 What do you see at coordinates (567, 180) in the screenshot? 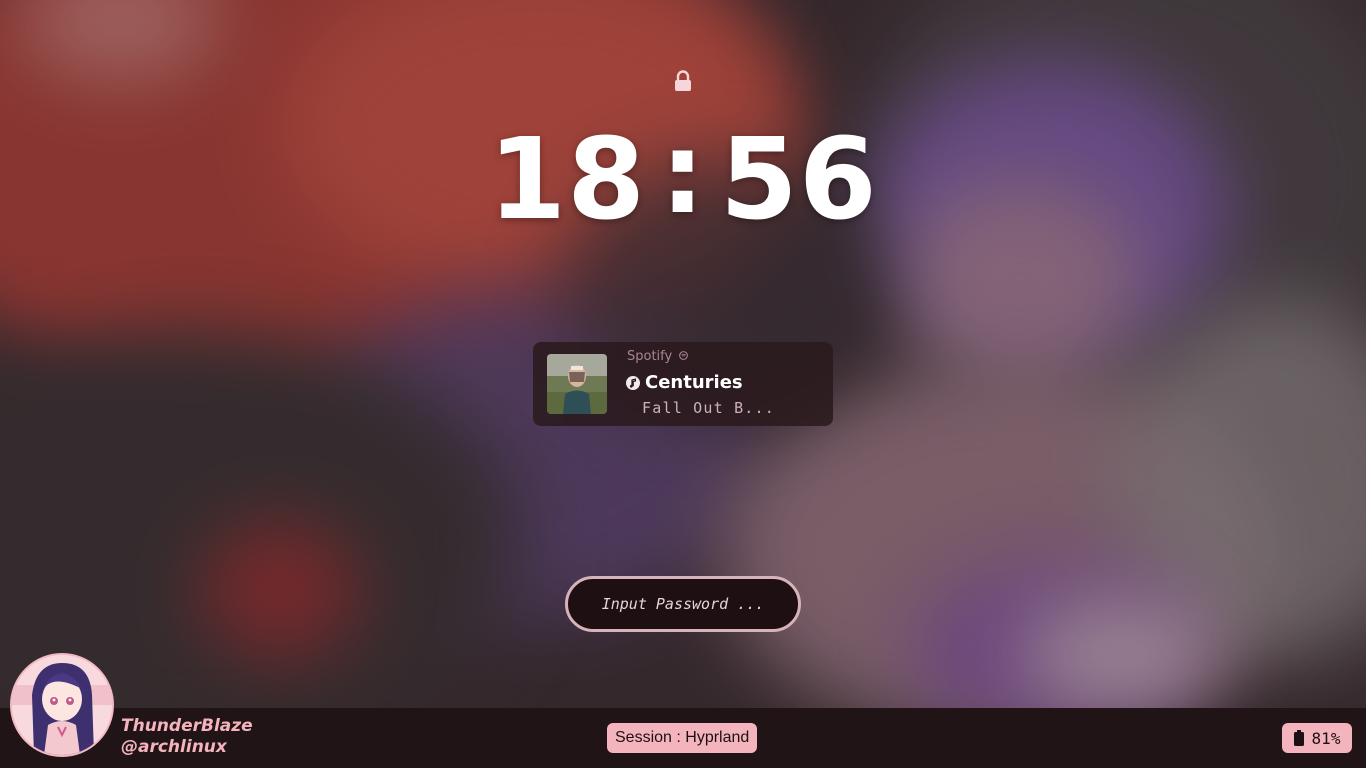
I see `clock-hour: 18` at bounding box center [567, 180].